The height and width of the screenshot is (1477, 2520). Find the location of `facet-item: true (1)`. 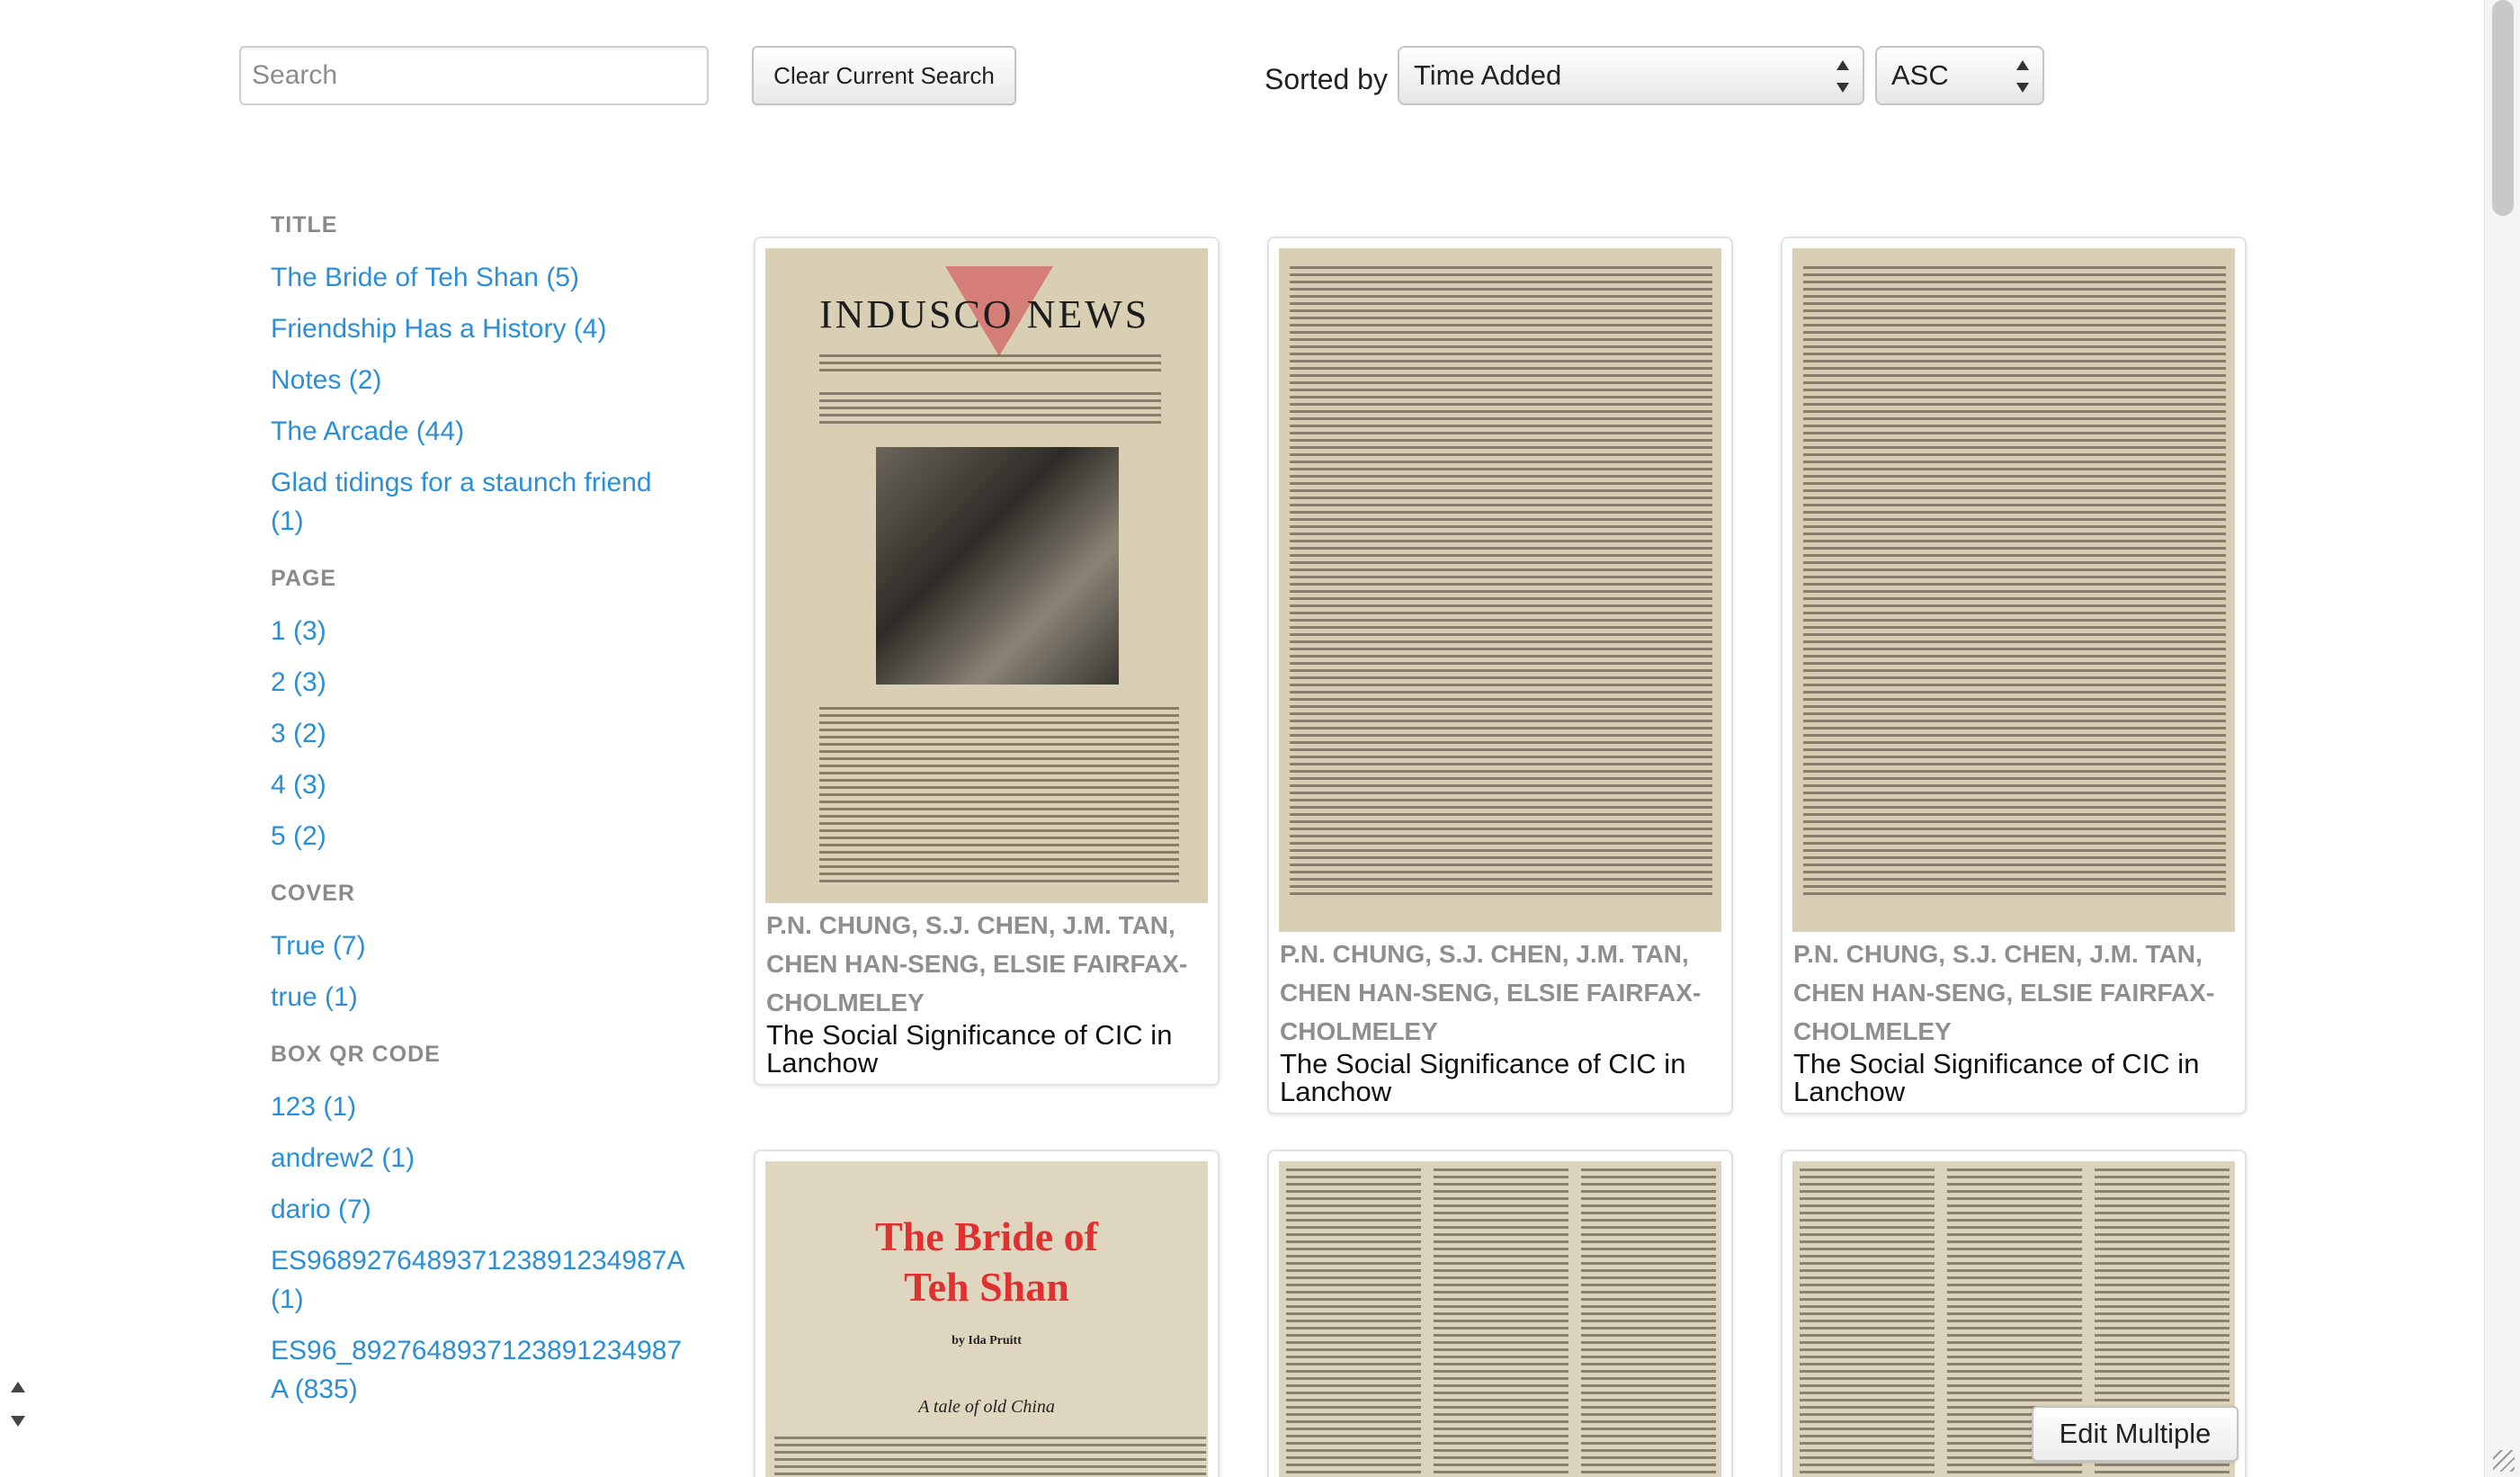

facet-item: true (1) is located at coordinates (496, 997).